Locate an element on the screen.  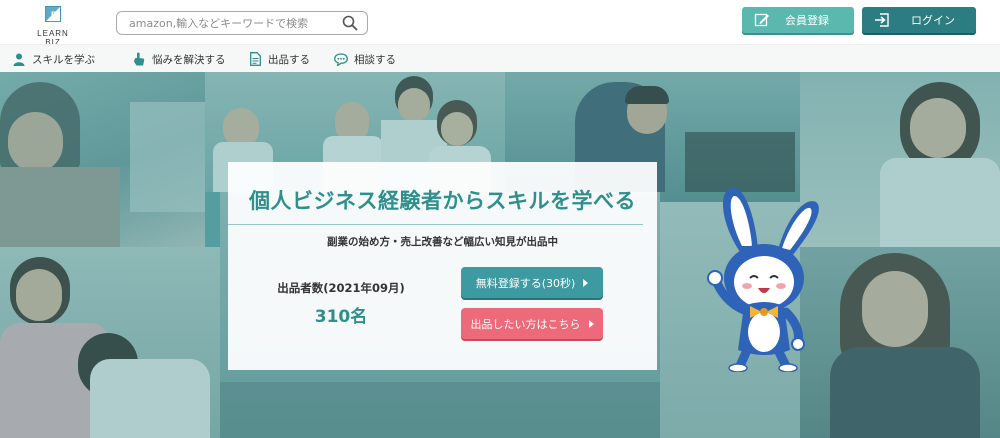
search-icon is located at coordinates (350, 23).